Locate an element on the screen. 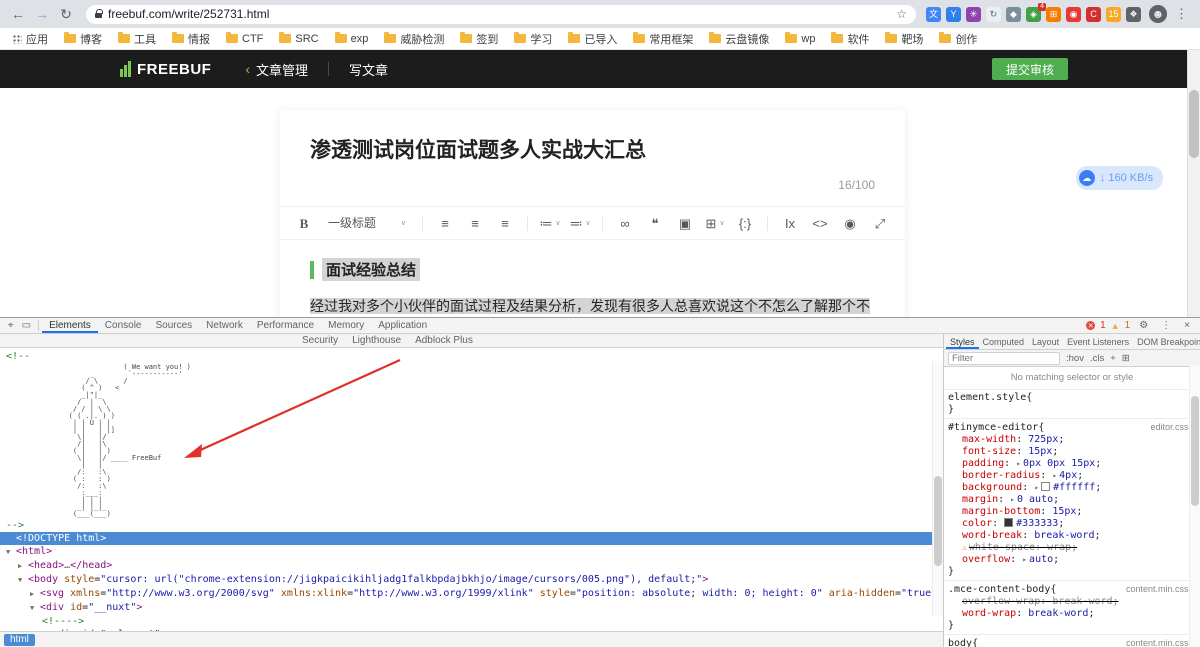 The width and height of the screenshot is (1200, 647). devtools-tab-application: Application is located at coordinates (402, 325).